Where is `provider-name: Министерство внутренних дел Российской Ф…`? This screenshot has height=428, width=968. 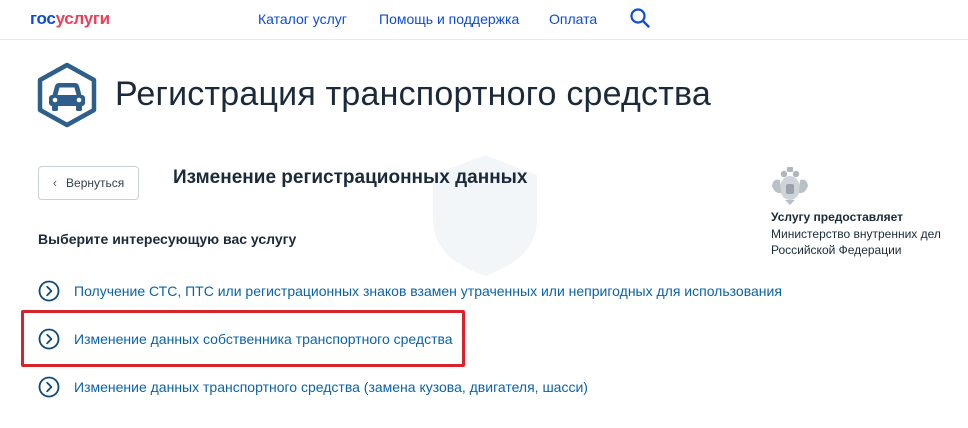 provider-name: Министерство внутренних дел Российской Ф… is located at coordinates (869, 242).